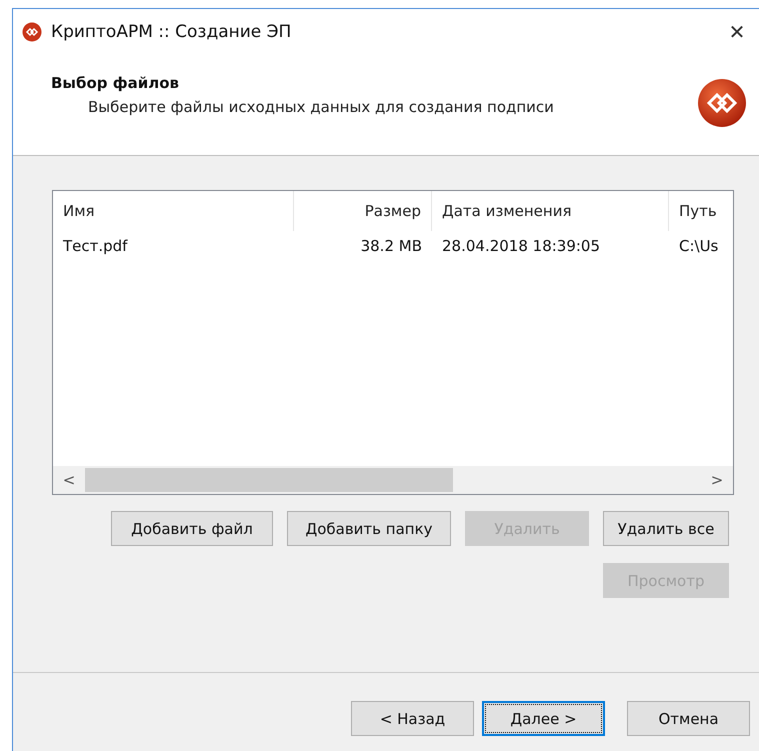 This screenshot has width=759, height=751. Describe the element at coordinates (173, 211) in the screenshot. I see `column-header: Имя` at that location.